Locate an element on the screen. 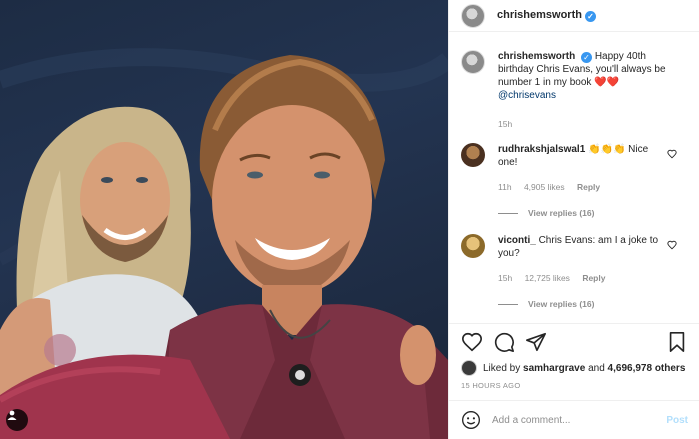 The height and width of the screenshot is (439, 699). post-header: chrishemsworth ✓ is located at coordinates (574, 16).